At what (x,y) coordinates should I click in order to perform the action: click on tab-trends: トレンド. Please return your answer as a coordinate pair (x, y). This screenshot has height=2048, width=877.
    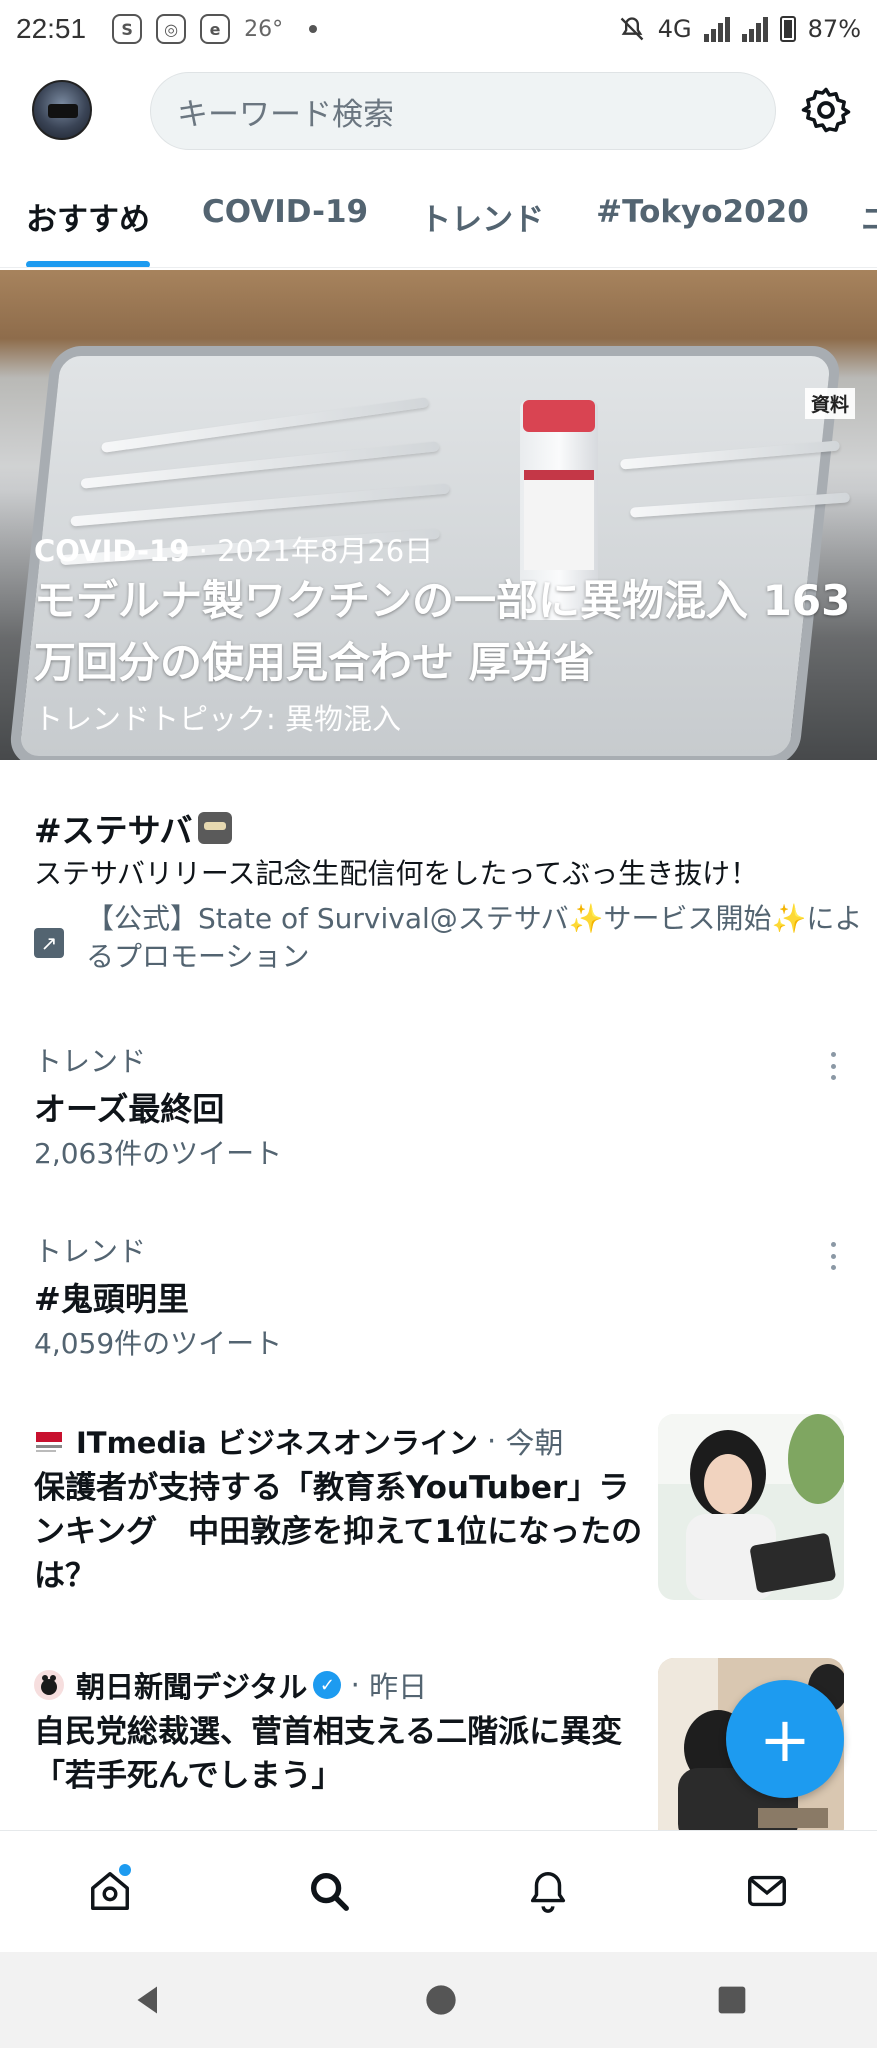
    Looking at the image, I should click on (482, 221).